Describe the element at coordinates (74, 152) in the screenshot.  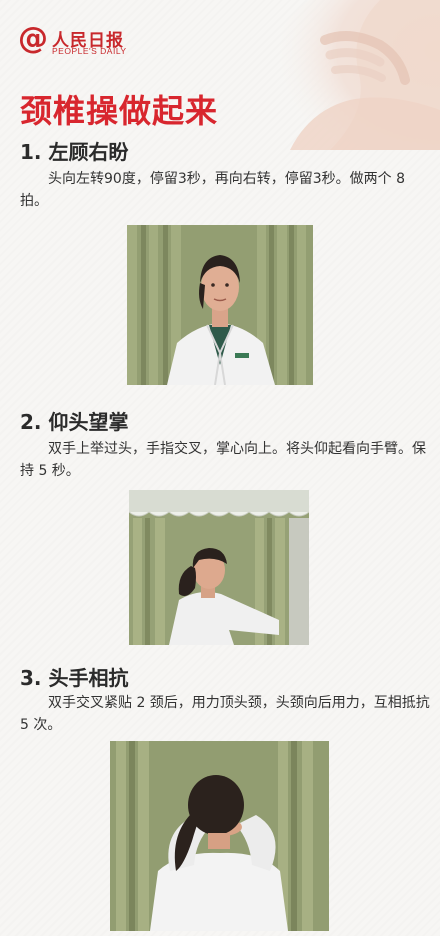
I see `section-1-heading: 1. 左顾右盼` at that location.